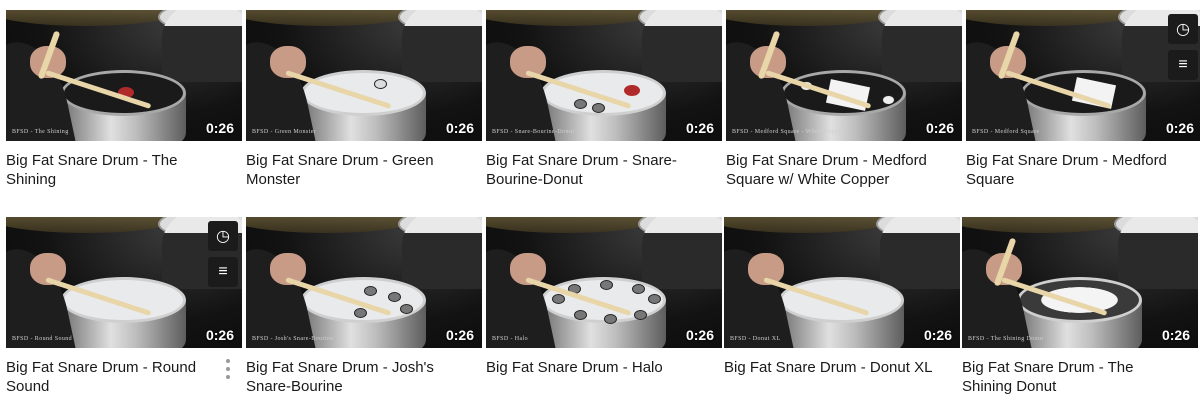  Describe the element at coordinates (604, 75) in the screenshot. I see `video-thumbnail: BFSD - Snare-Bourine-Donut 0:26` at that location.